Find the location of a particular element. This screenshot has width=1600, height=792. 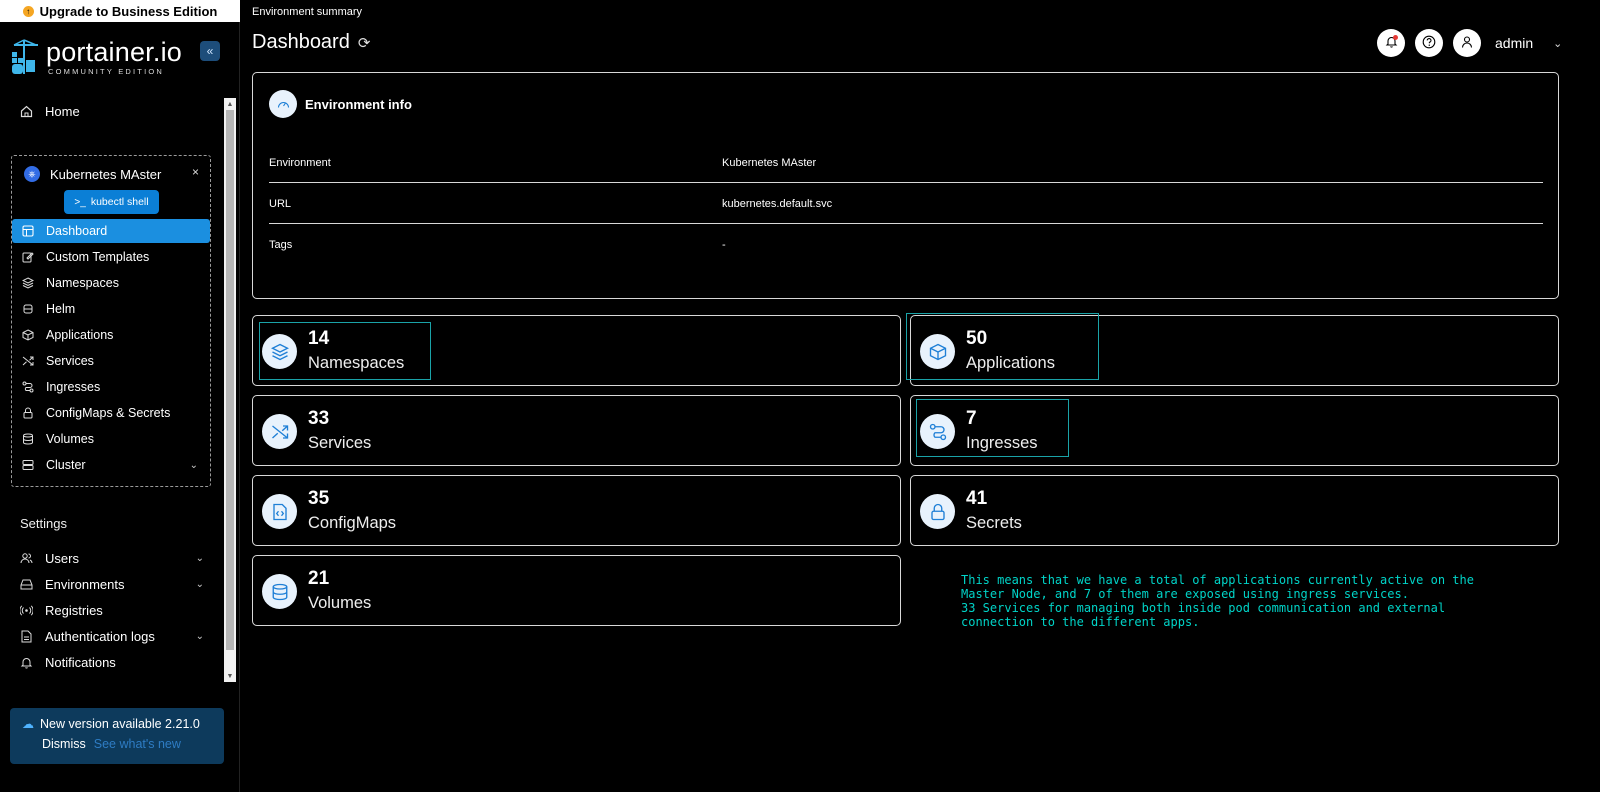

users-icon is located at coordinates (26, 558).